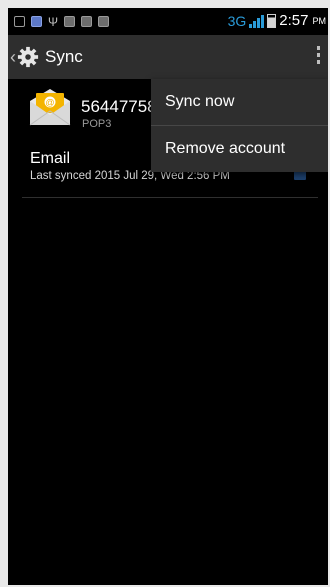  Describe the element at coordinates (319, 20) in the screenshot. I see `clock-ampm: PM` at that location.